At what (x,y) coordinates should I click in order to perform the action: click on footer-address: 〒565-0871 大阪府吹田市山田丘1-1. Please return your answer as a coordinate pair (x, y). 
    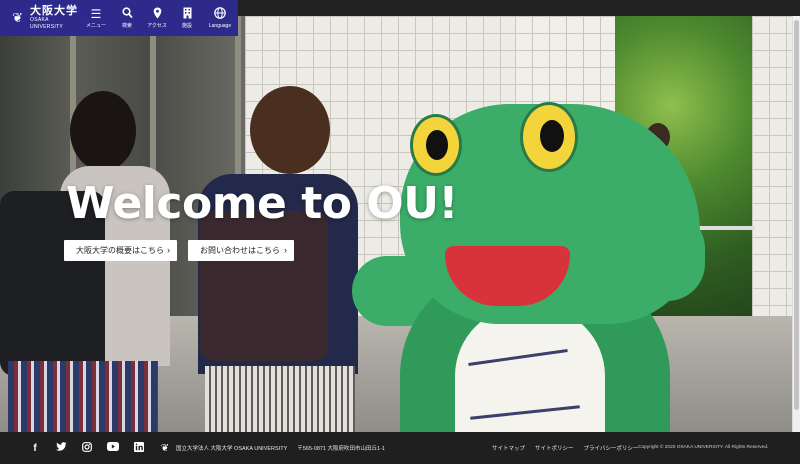
    Looking at the image, I should click on (341, 449).